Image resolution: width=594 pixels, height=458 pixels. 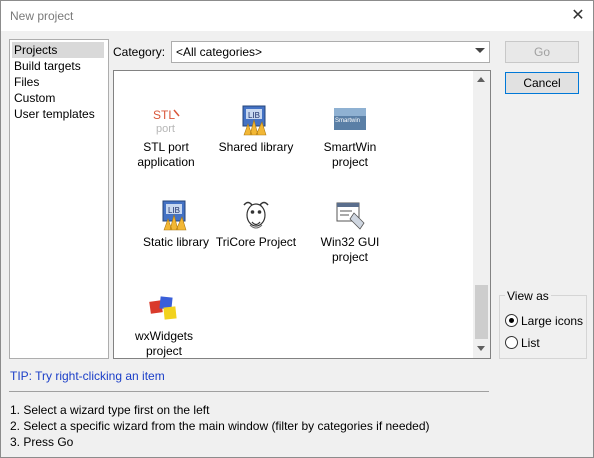 I want to click on tip-text: TIP: Try right-clicking an item, so click(x=87, y=376).